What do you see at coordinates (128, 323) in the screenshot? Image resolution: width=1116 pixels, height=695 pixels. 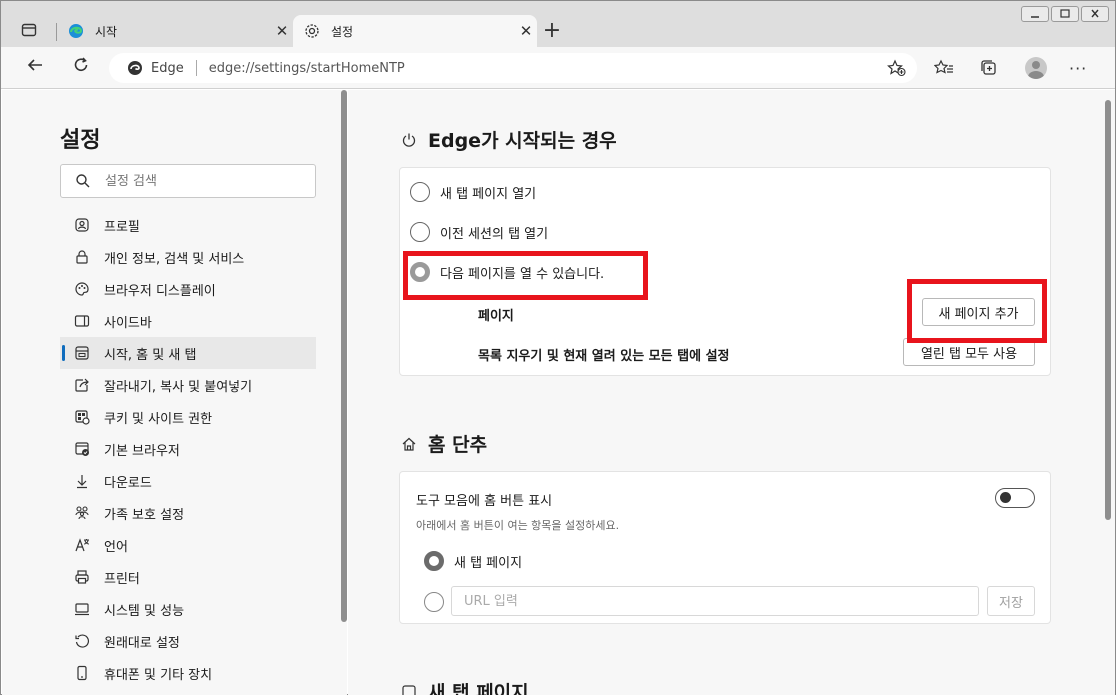 I see `sidebar-item-label: 사이드바` at bounding box center [128, 323].